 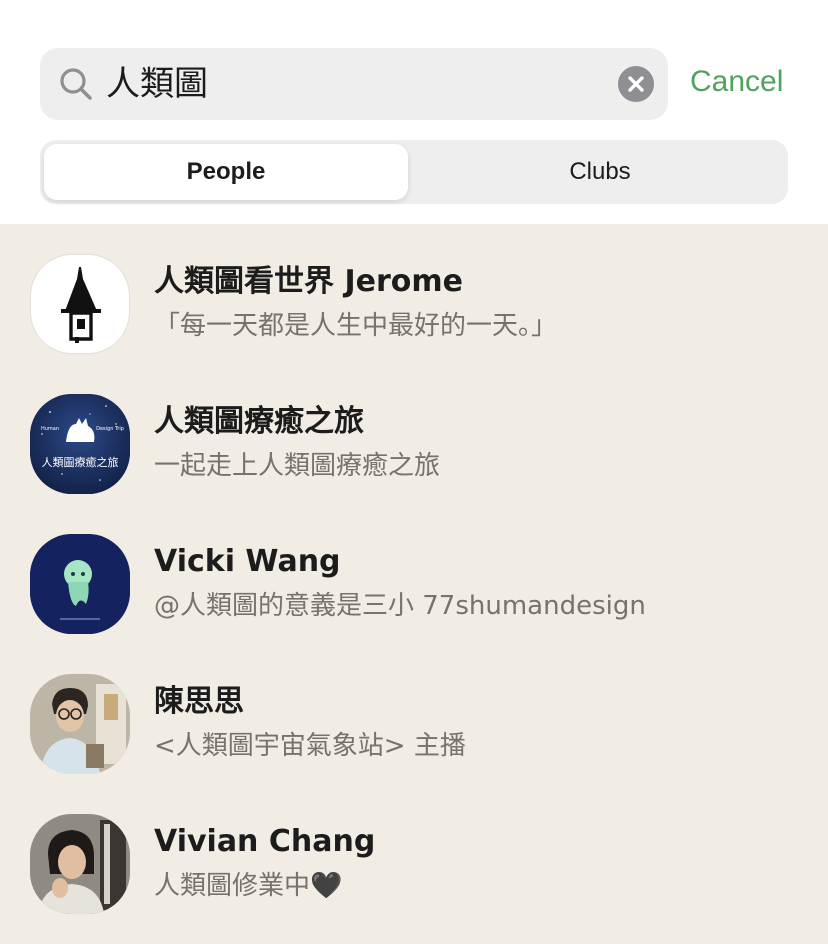 I want to click on result-name: Vivian Chang, so click(x=265, y=841).